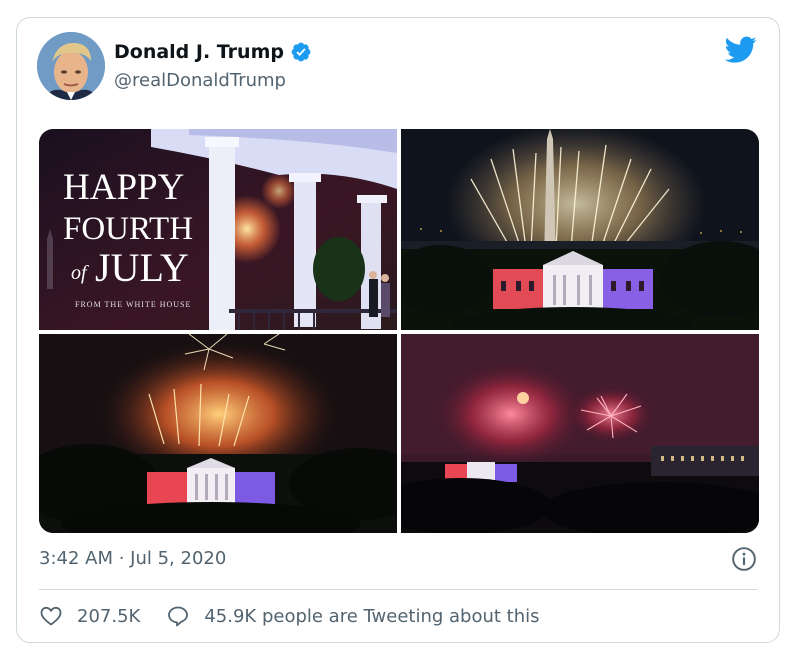  I want to click on like-button: 207.5K, so click(89, 616).